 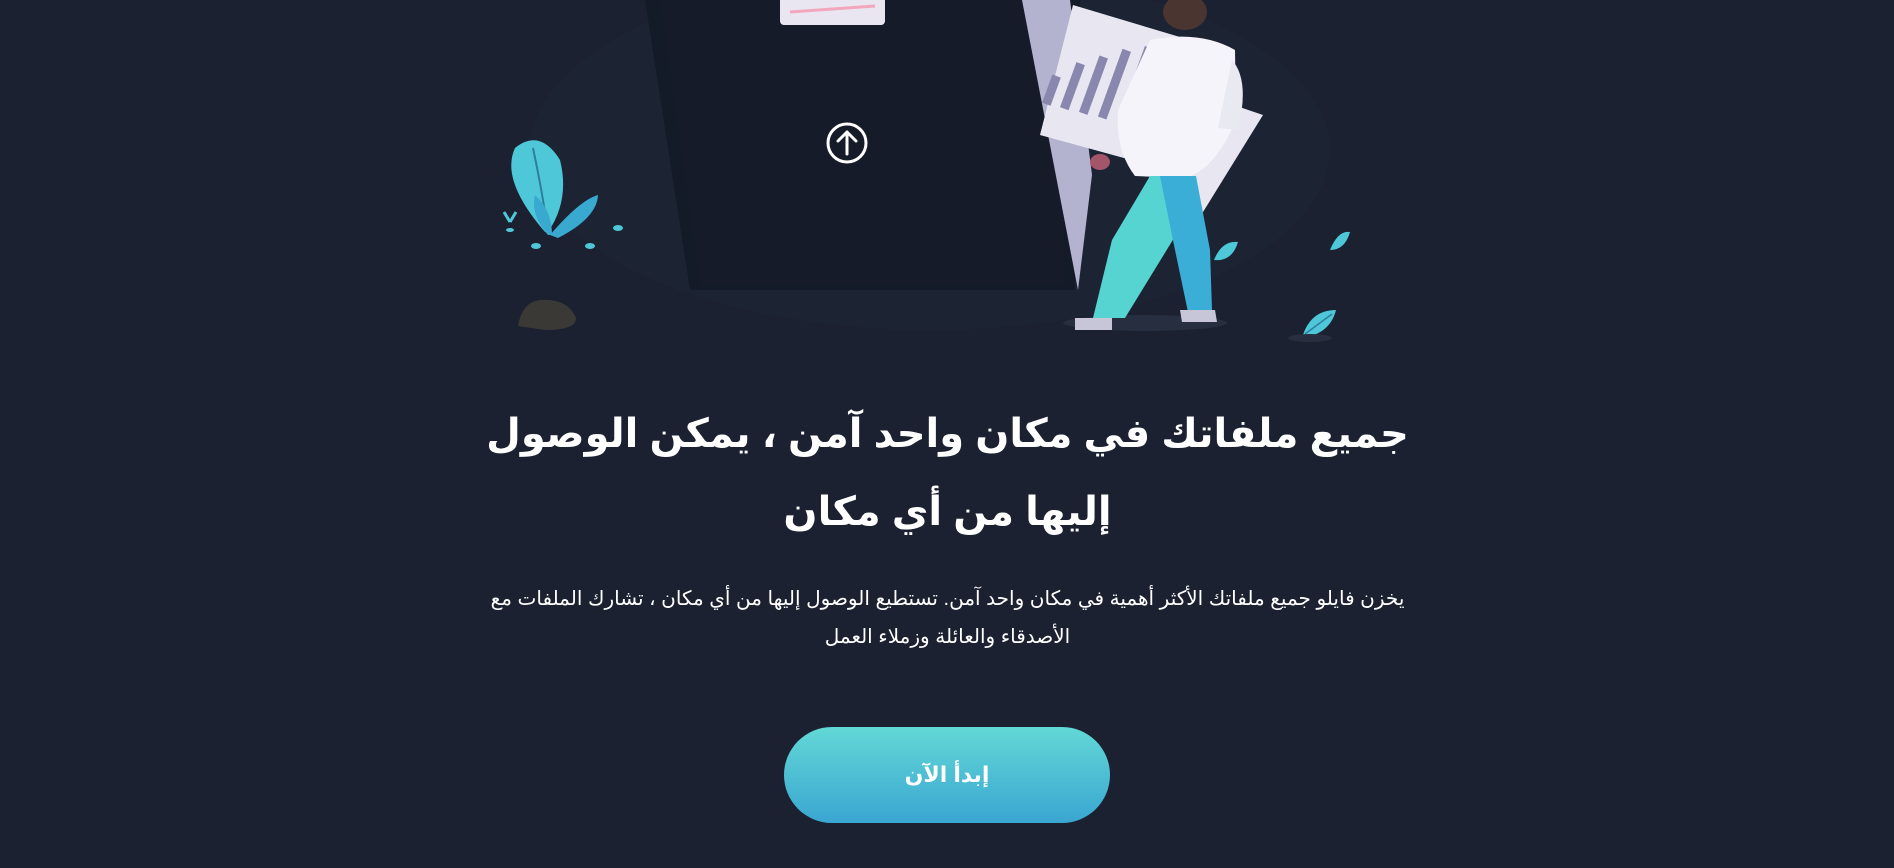 What do you see at coordinates (862, 145) in the screenshot?
I see `upload-folder-panel` at bounding box center [862, 145].